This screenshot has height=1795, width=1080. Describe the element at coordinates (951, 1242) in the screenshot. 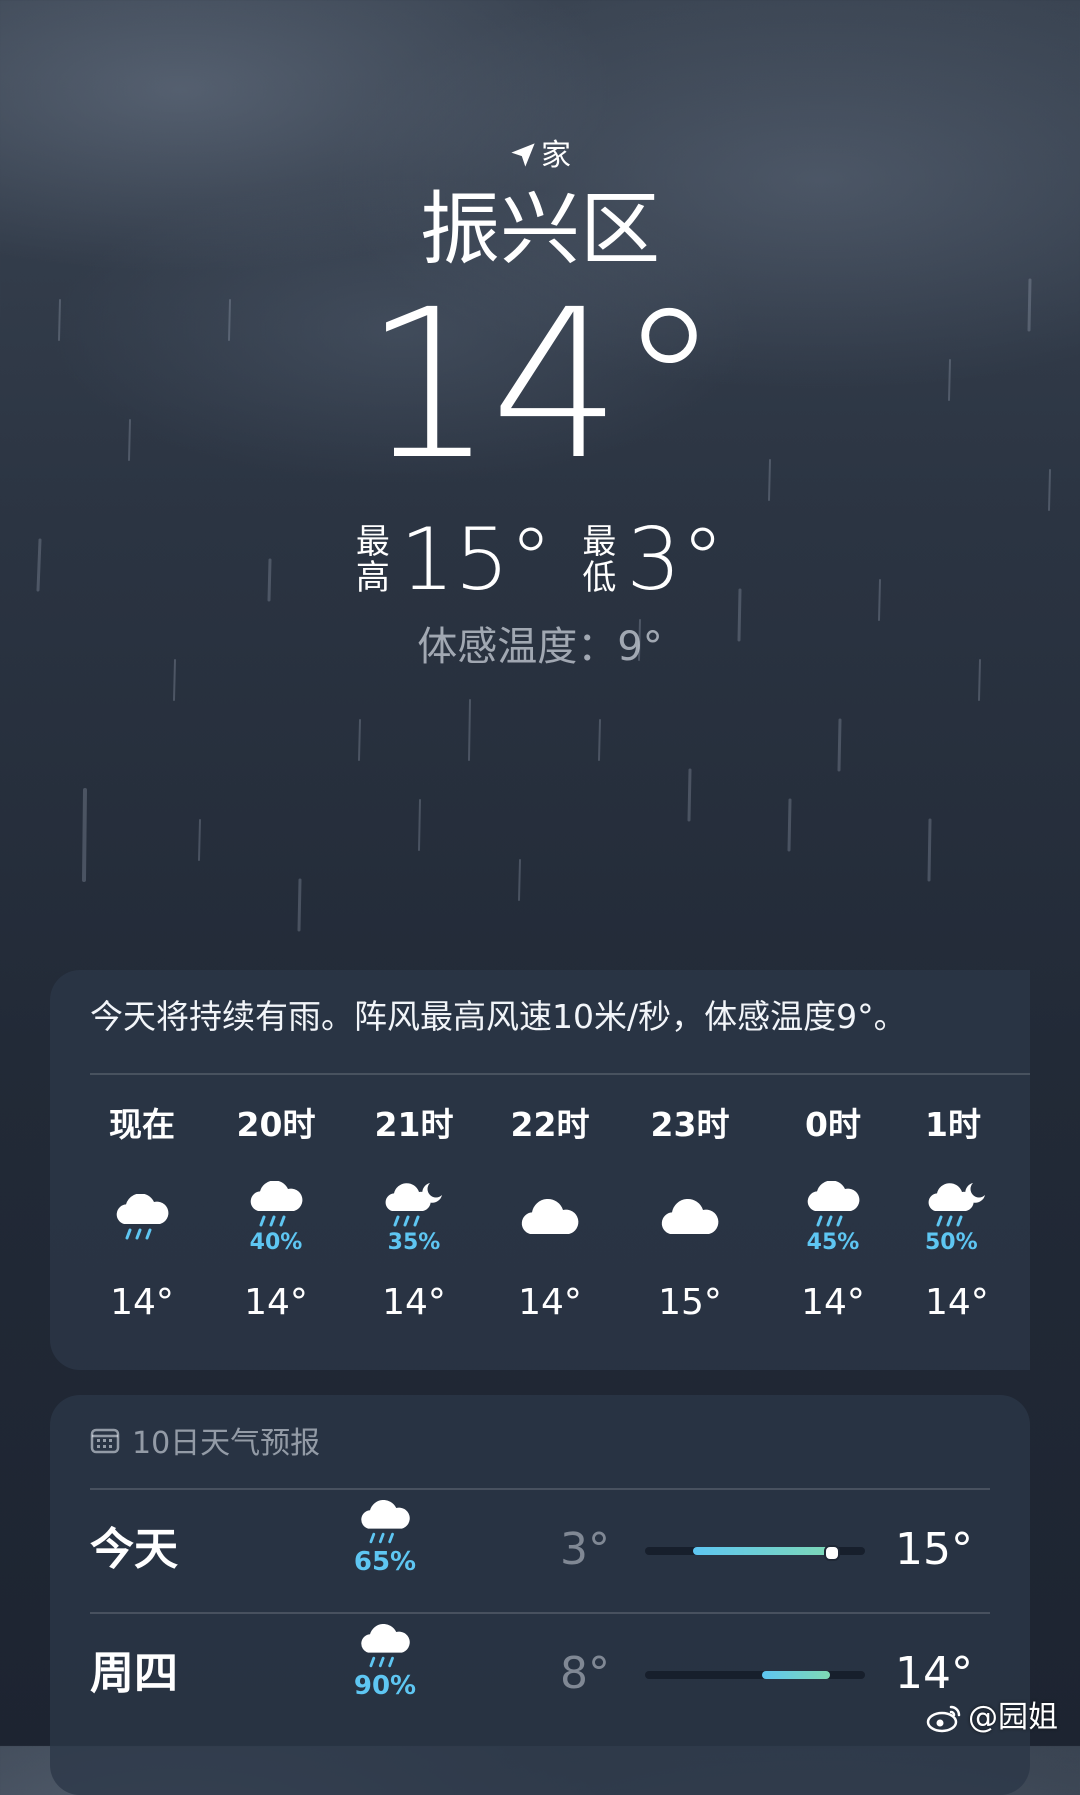

I see `precip-chance: 50%` at that location.